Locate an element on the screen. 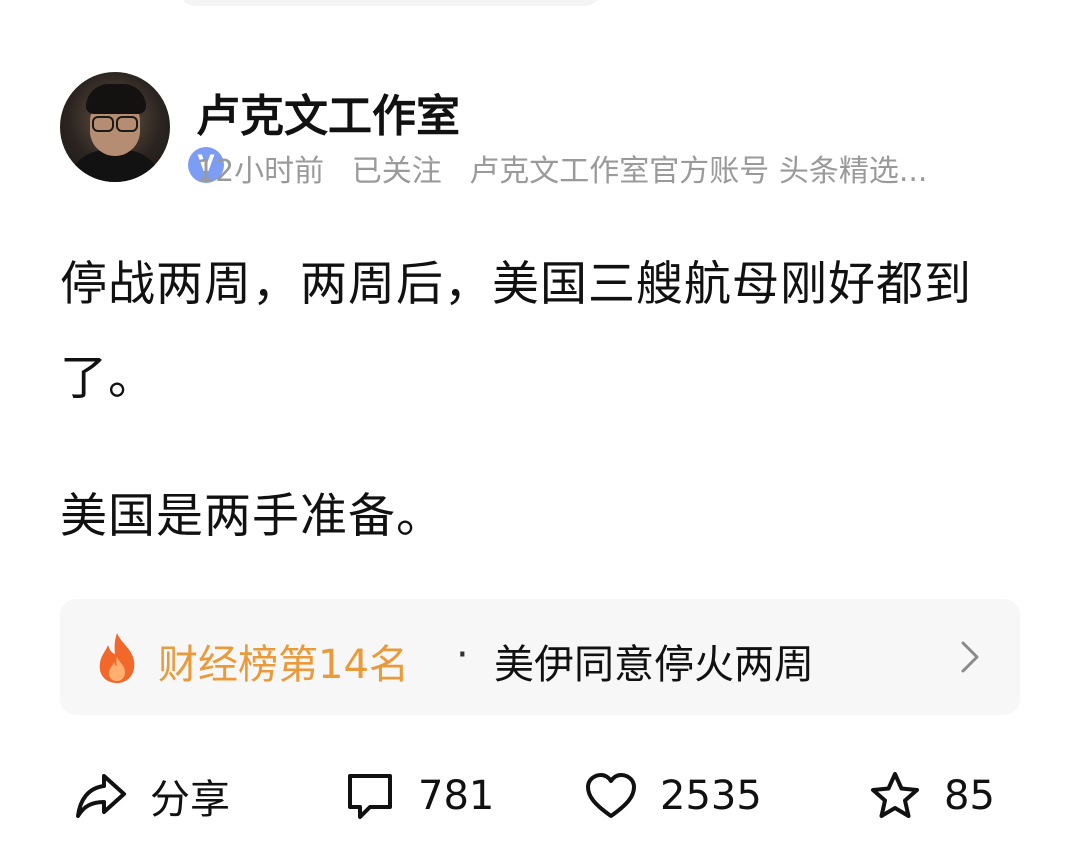 Image resolution: width=1080 pixels, height=860 pixels. hot-rank-label: 财经榜第14名 is located at coordinates (283, 665).